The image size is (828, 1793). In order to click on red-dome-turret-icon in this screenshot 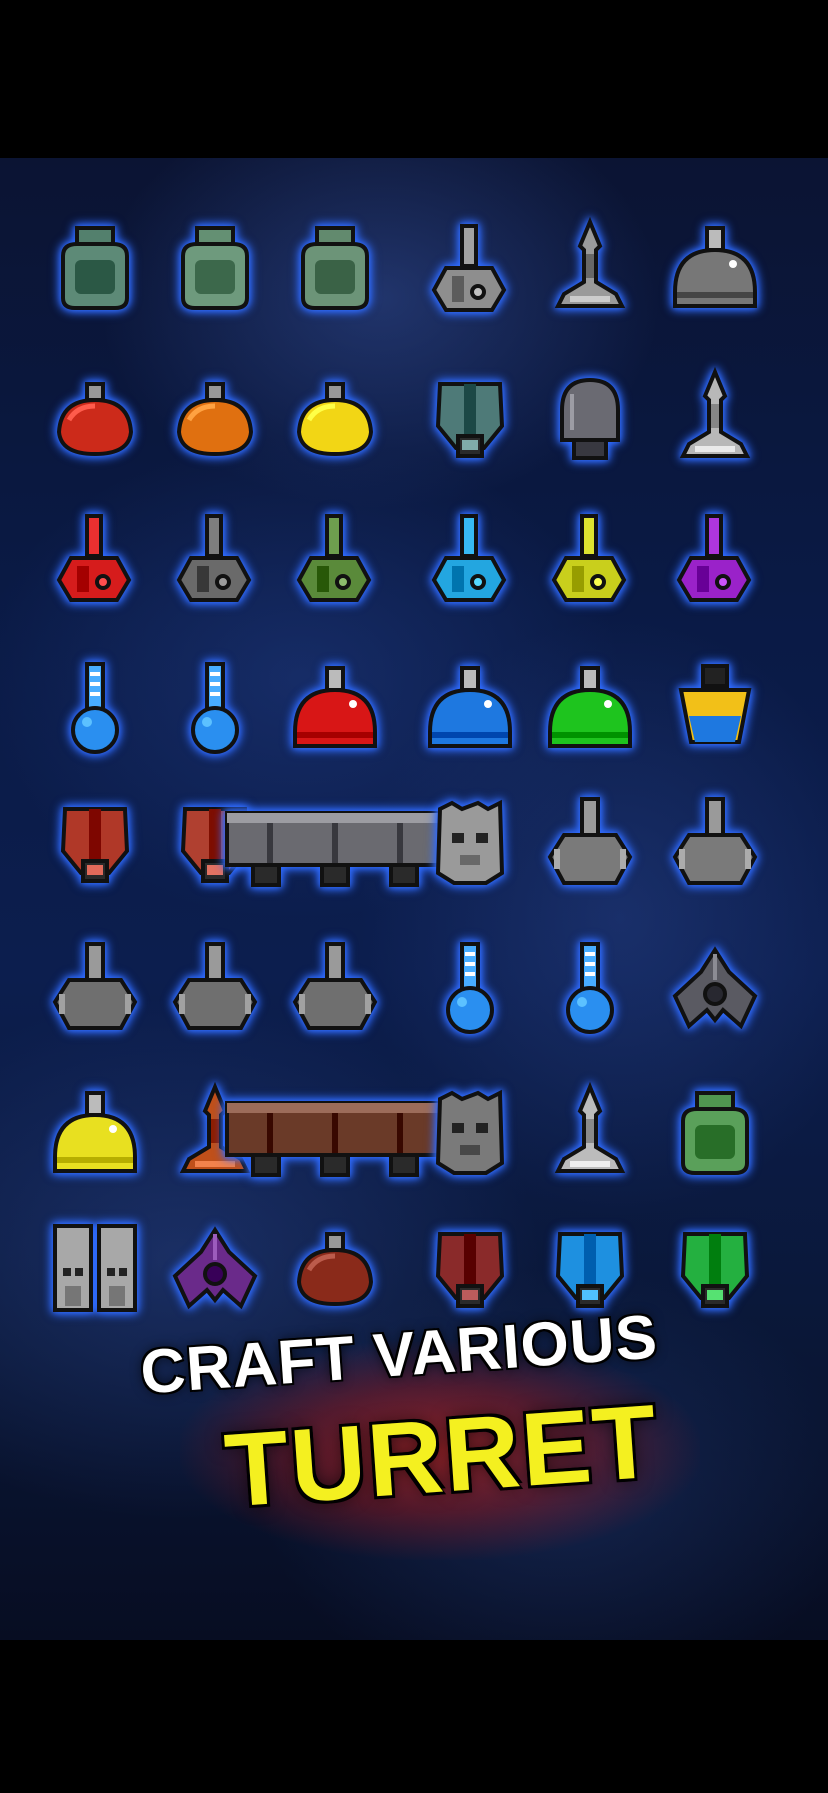, I will do `click(335, 708)`.